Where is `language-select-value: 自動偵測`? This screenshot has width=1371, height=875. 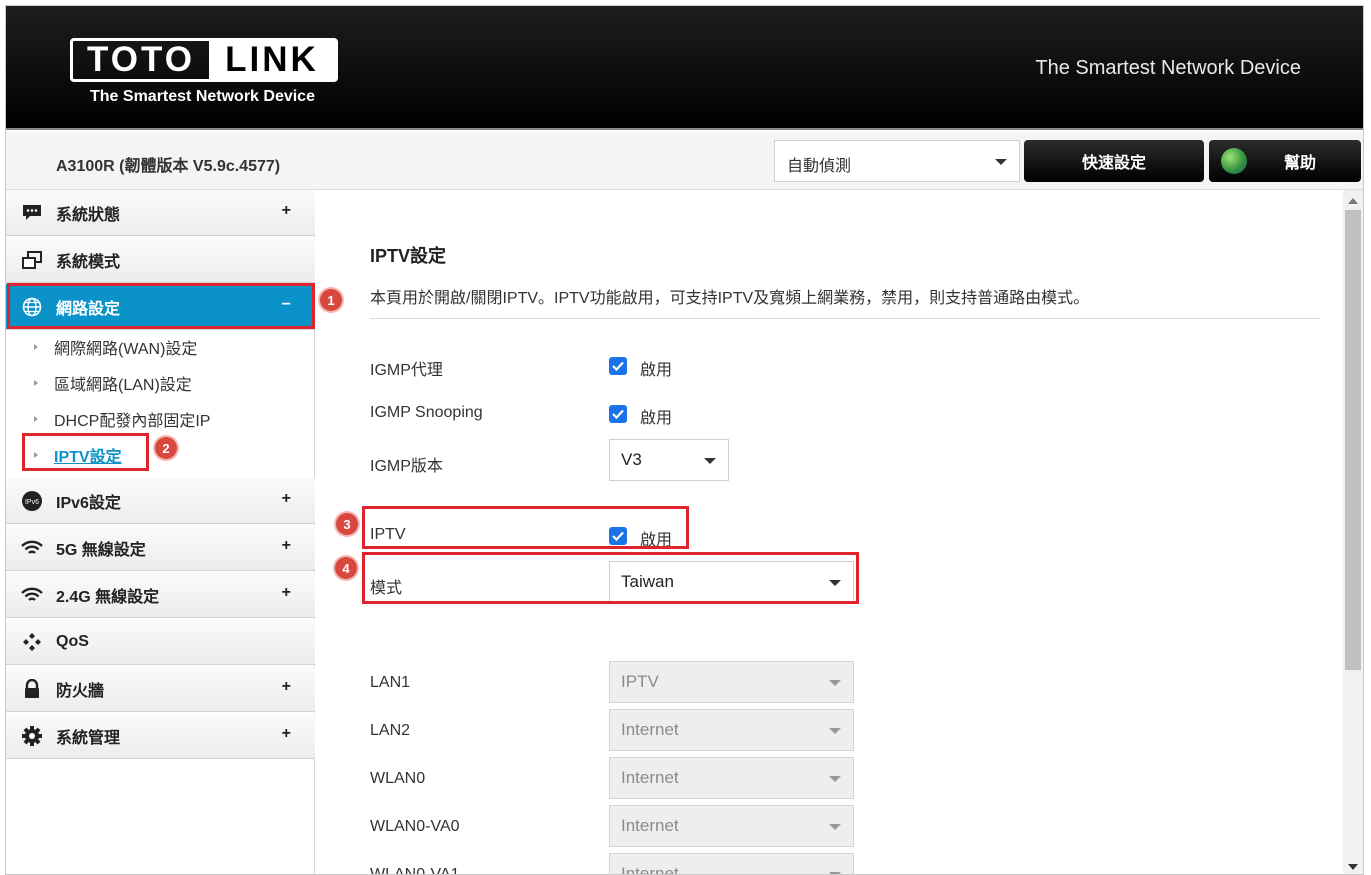
language-select-value: 自動偵測 is located at coordinates (819, 166).